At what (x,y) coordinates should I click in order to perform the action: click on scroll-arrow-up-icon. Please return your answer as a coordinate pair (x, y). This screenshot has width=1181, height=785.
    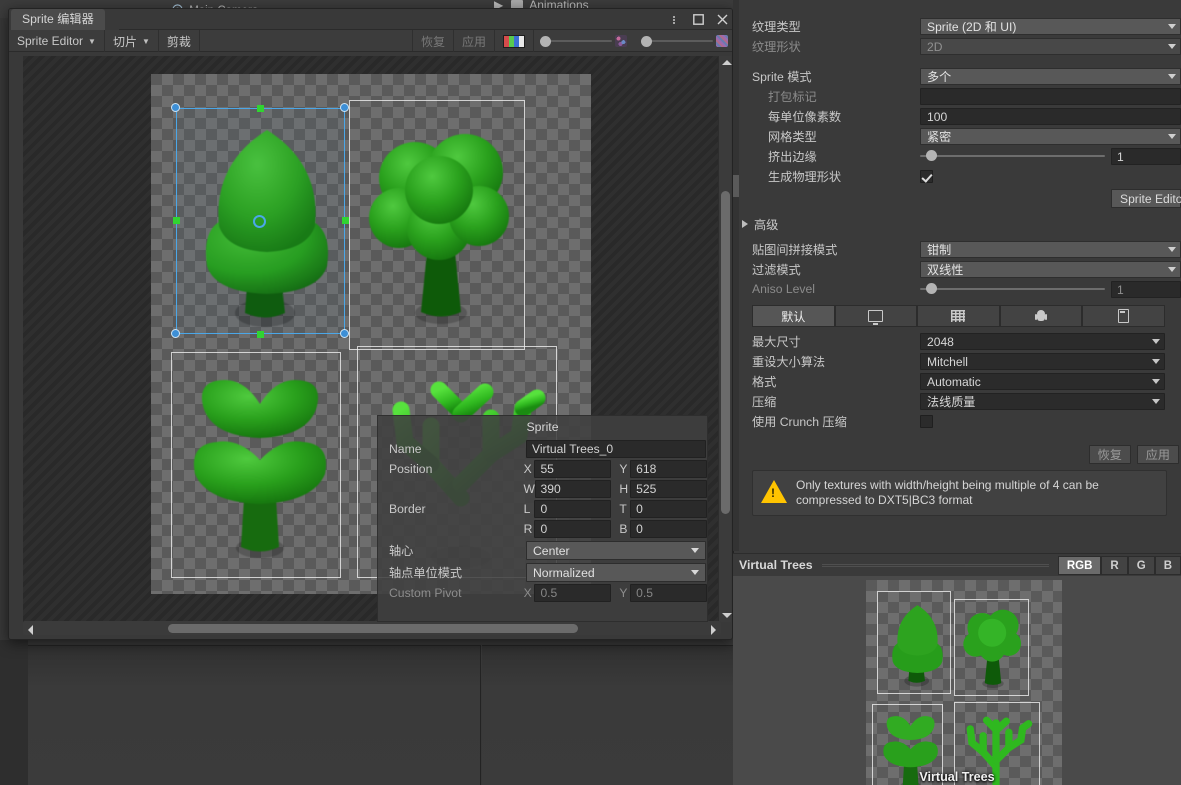
    Looking at the image, I should click on (727, 62).